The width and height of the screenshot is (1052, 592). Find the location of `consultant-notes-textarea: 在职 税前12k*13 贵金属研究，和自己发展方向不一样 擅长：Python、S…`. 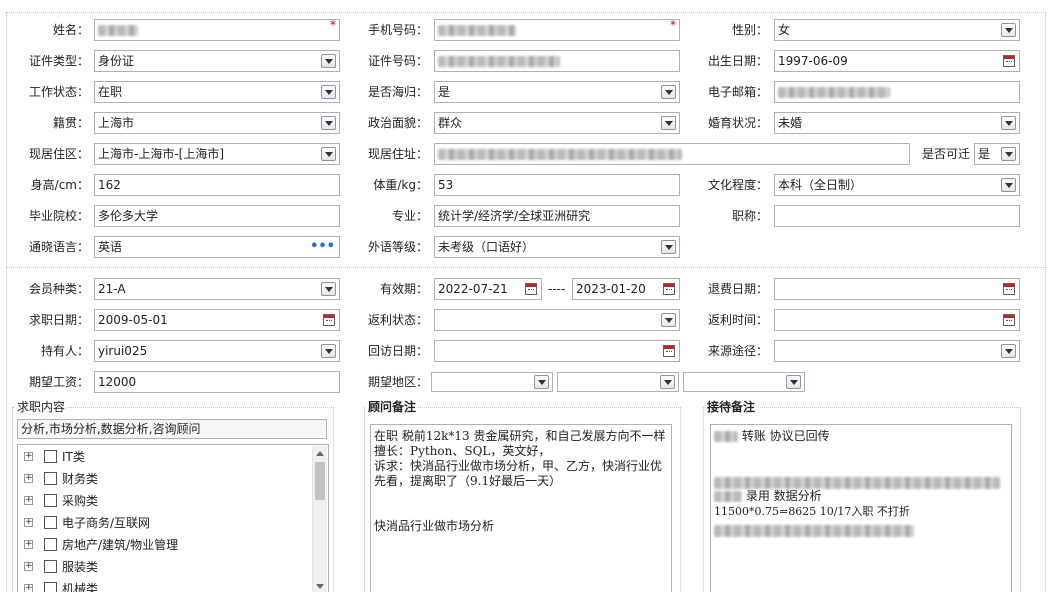

consultant-notes-textarea: 在职 税前12k*13 贵金属研究，和自己发展方向不一样 擅长：Python、S… is located at coordinates (521, 508).